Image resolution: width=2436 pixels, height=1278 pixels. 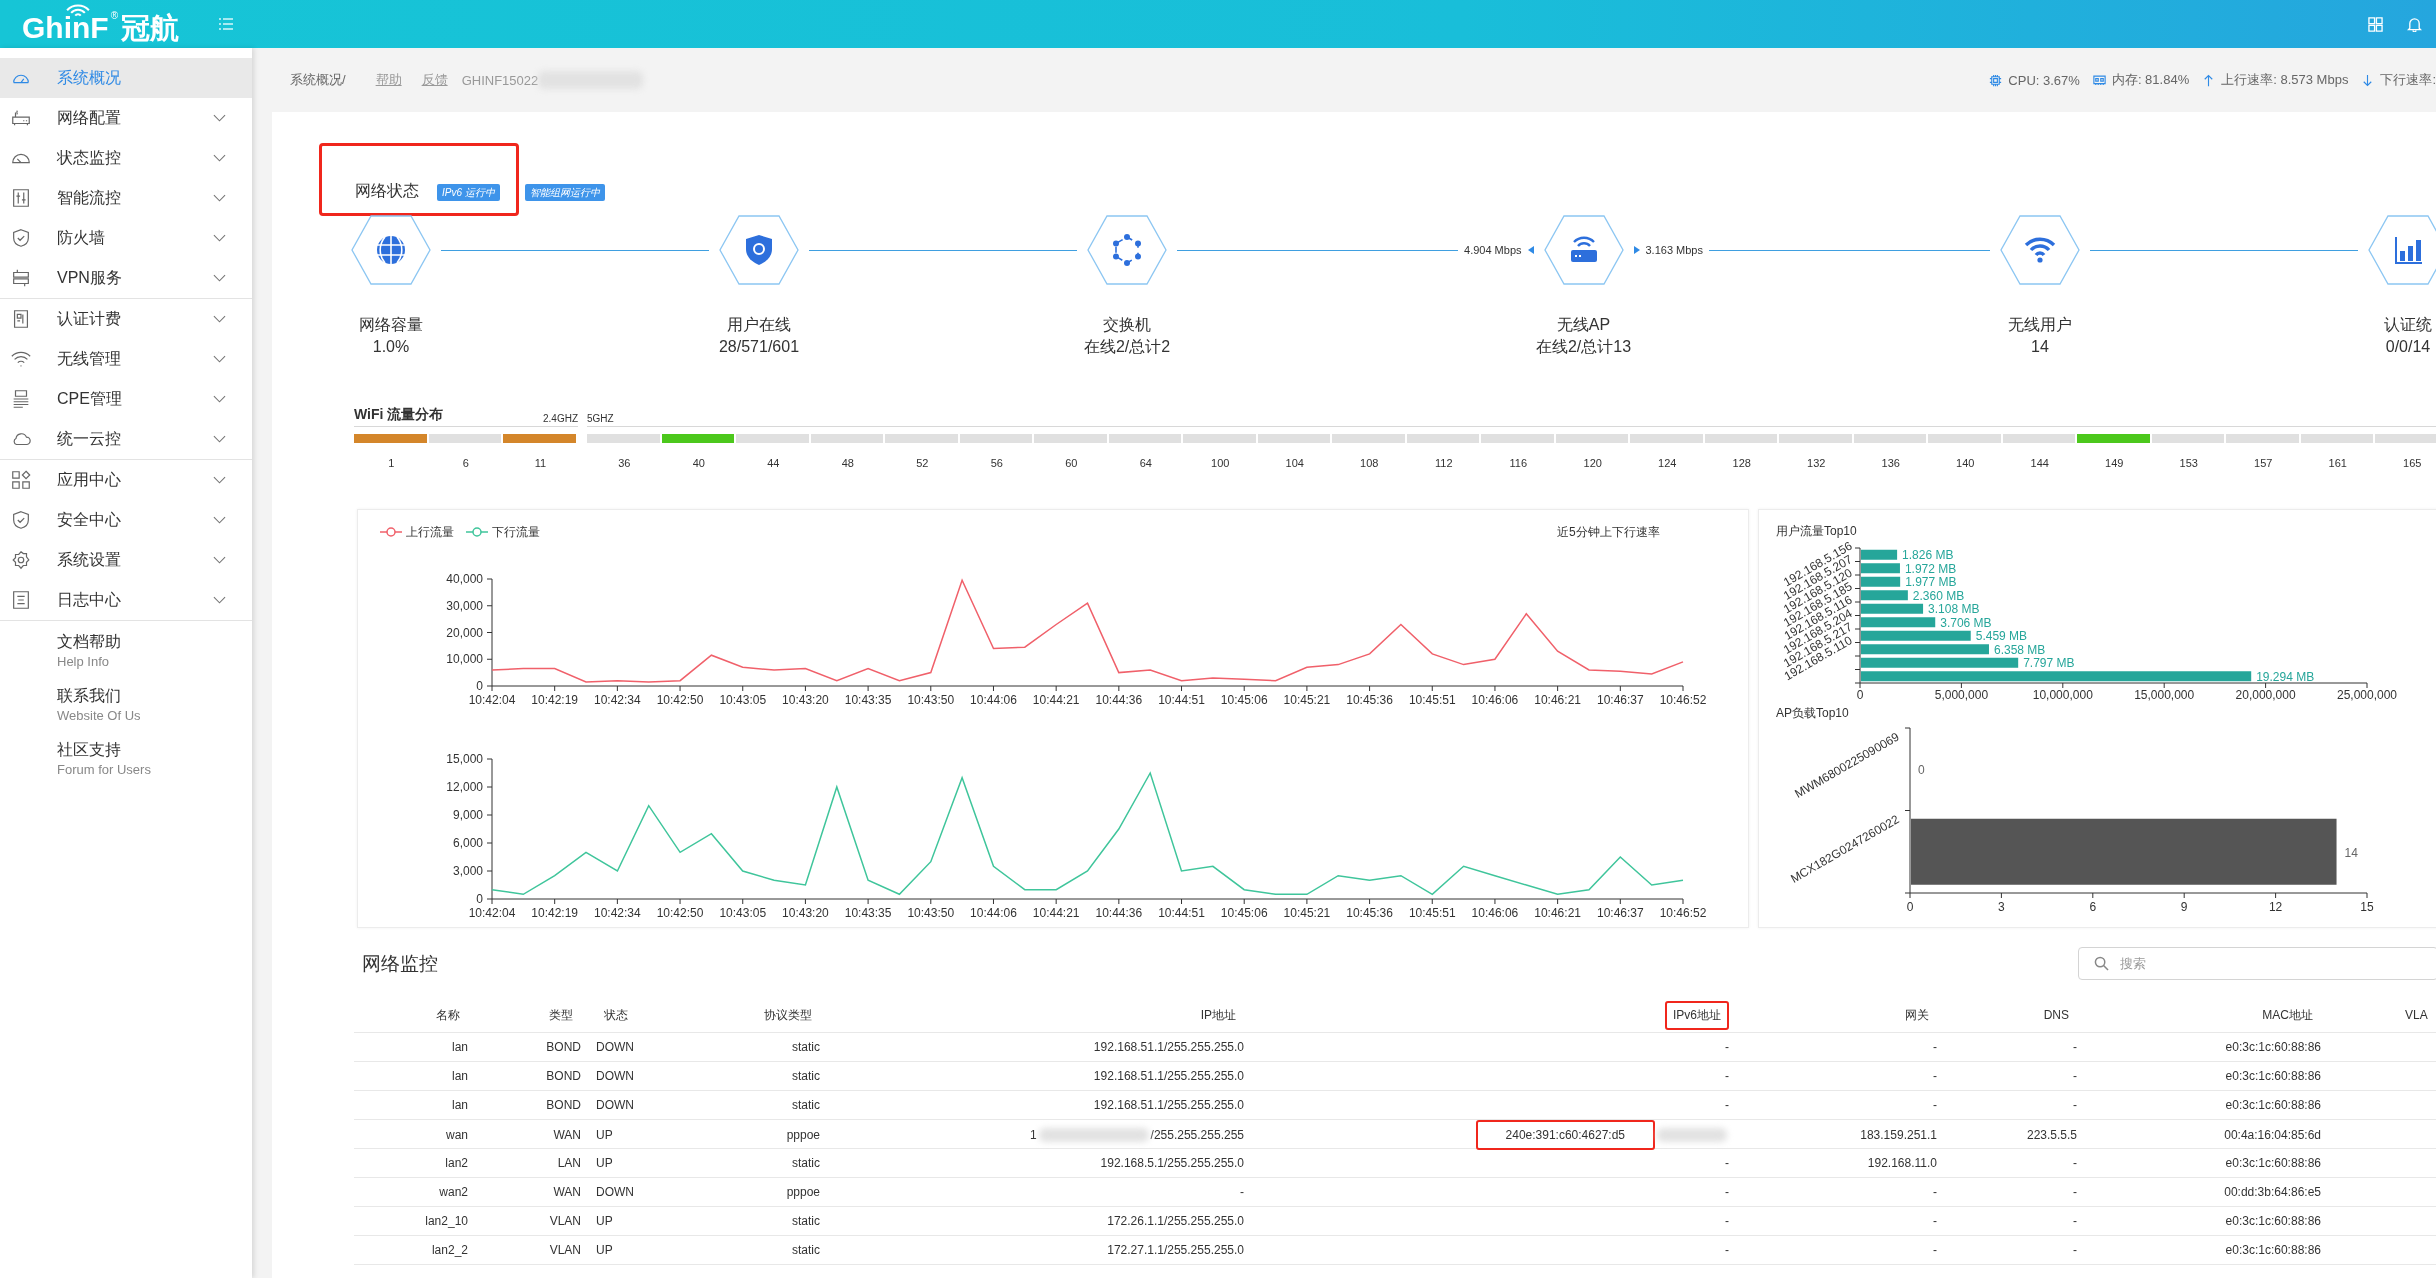 I want to click on table-cell-text: UP, so click(x=604, y=1163).